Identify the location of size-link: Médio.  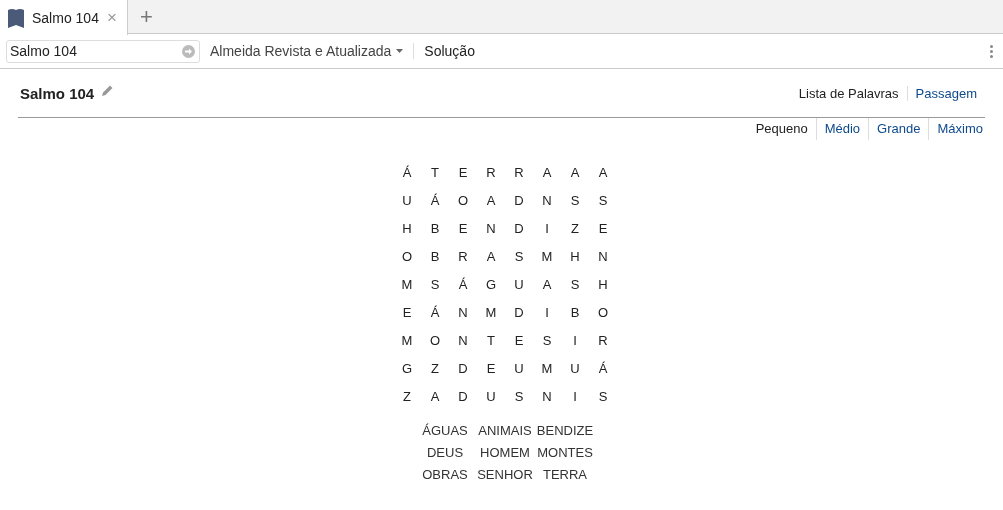
(842, 129).